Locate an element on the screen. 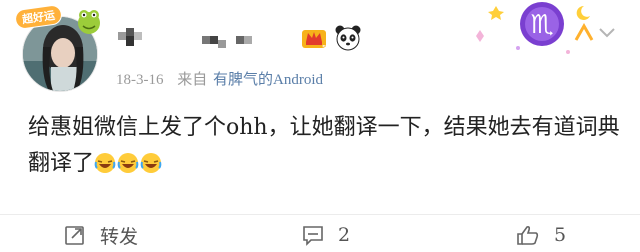 This screenshot has width=640, height=252. post-date: 18-3-16 is located at coordinates (140, 80).